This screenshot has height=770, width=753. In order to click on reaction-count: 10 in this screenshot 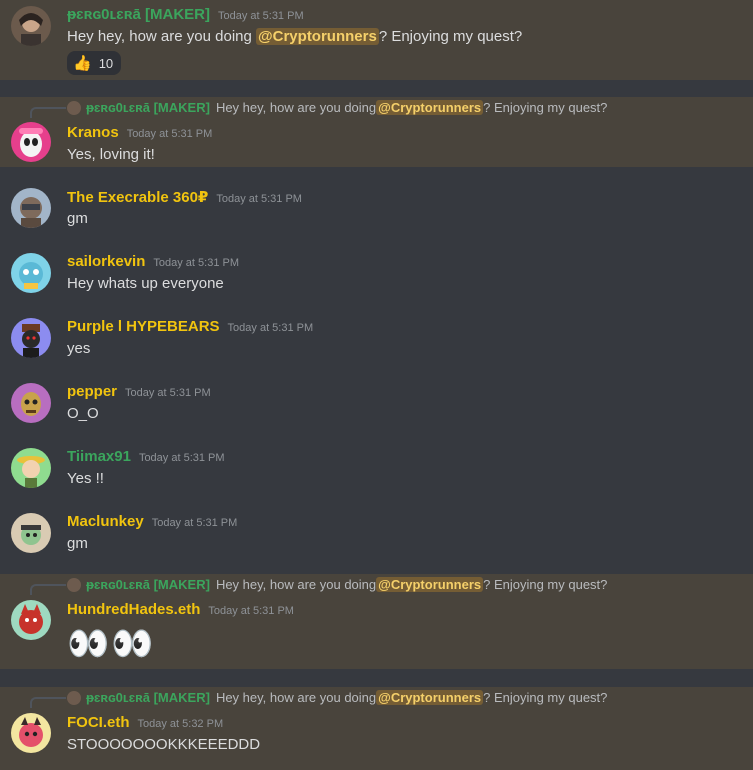, I will do `click(106, 63)`.